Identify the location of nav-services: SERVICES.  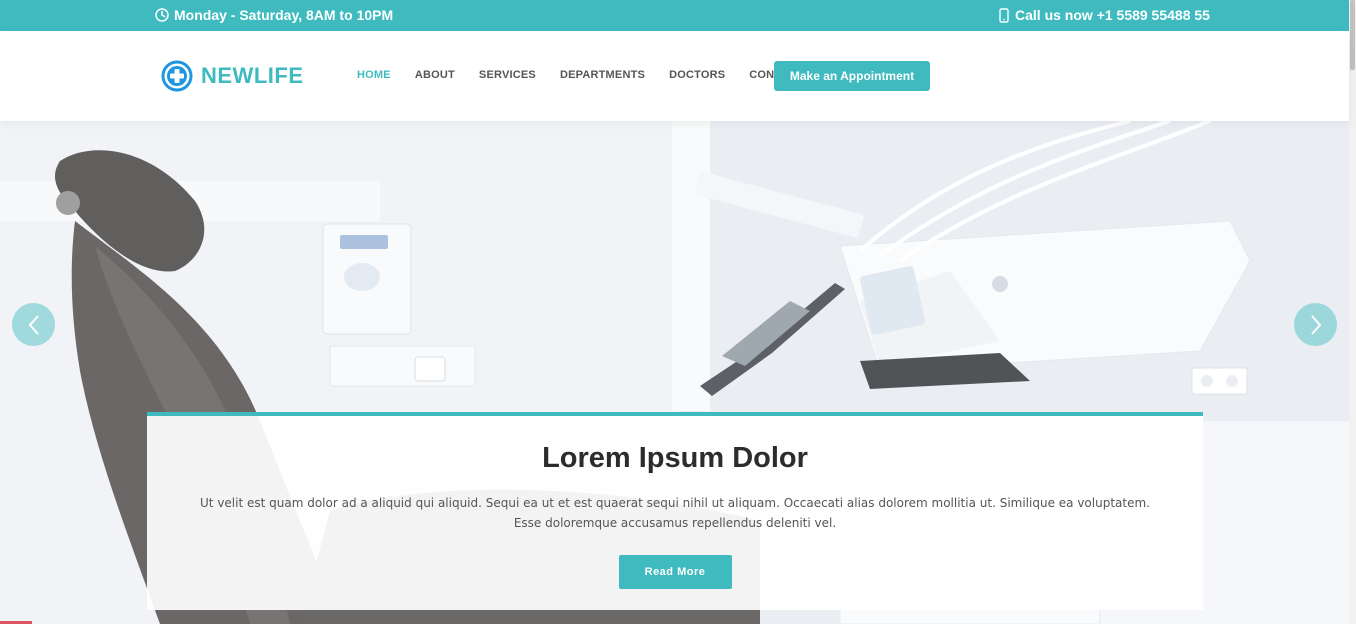
(507, 75).